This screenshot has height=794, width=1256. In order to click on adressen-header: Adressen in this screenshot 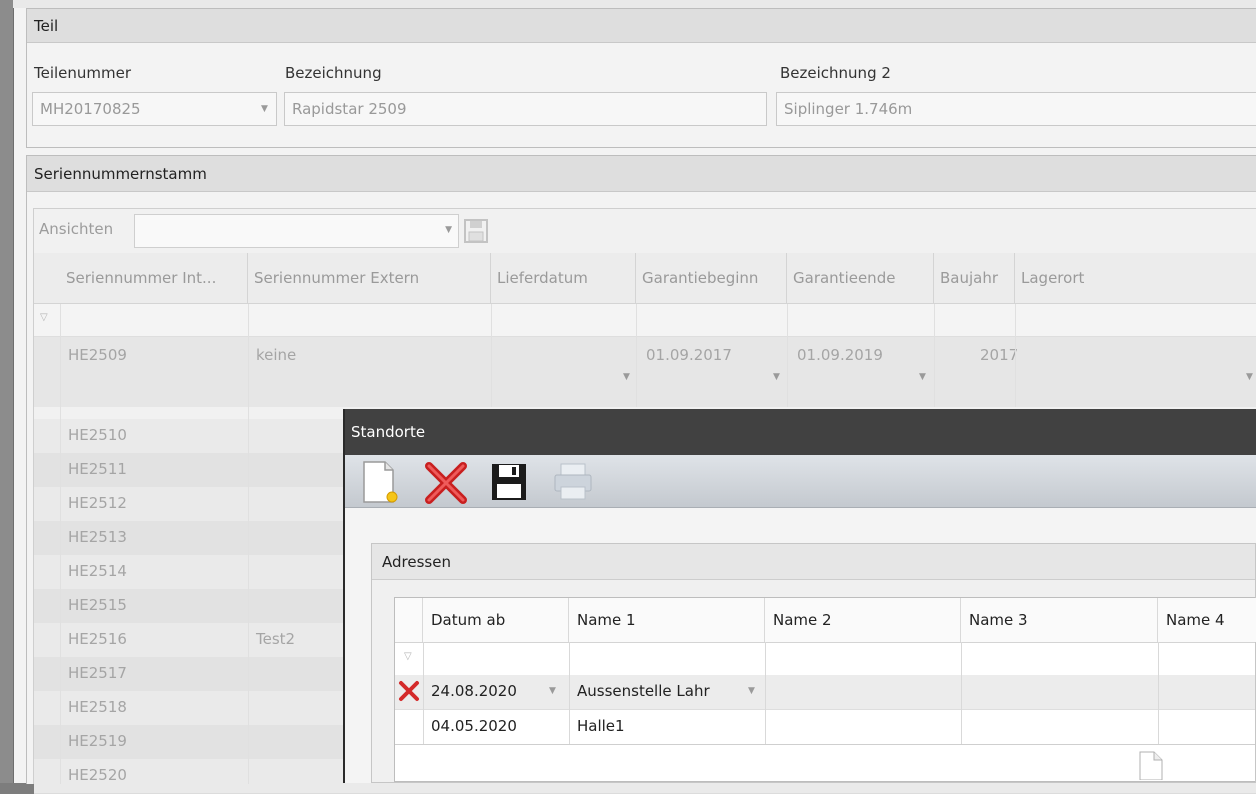, I will do `click(813, 562)`.